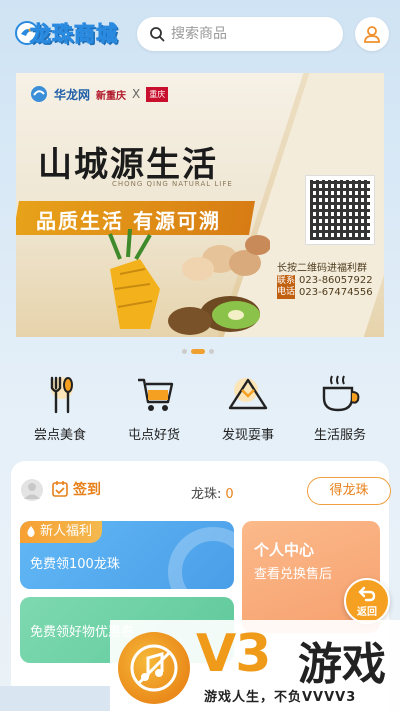 The image size is (400, 711). Describe the element at coordinates (367, 612) in the screenshot. I see `back-button-label: 返回` at that location.